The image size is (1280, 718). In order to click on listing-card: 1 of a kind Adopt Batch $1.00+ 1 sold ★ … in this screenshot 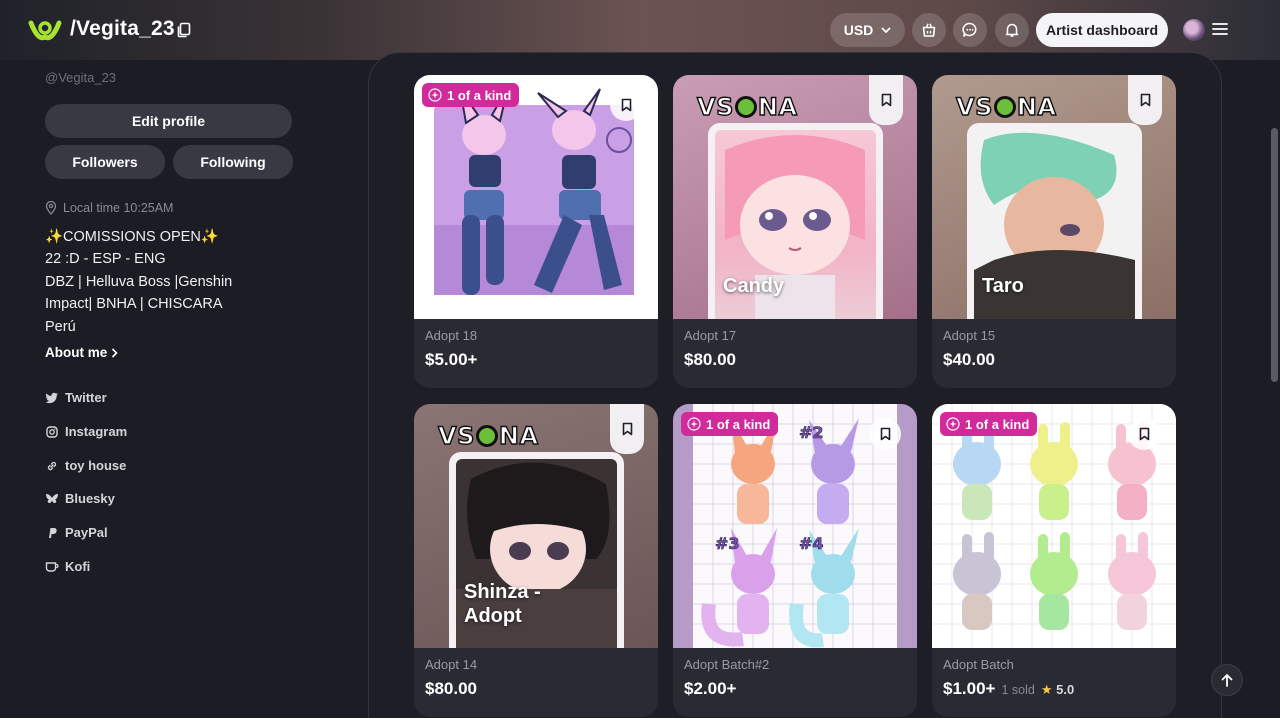, I will do `click(1054, 560)`.